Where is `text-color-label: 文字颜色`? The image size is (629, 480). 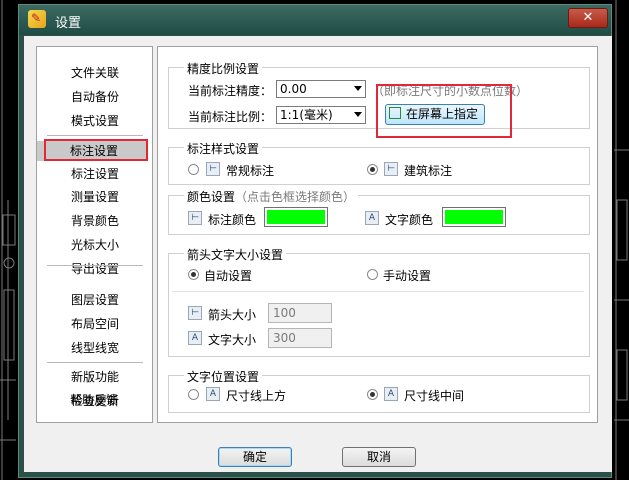 text-color-label: 文字颜色 is located at coordinates (409, 220).